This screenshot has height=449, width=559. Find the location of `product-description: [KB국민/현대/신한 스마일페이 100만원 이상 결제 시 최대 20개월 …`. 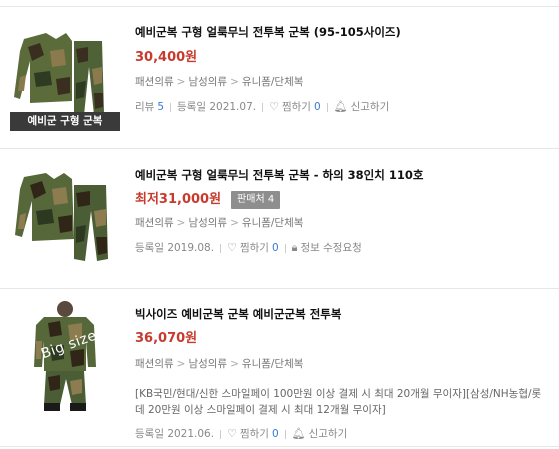

product-description: [KB국민/현대/신한 스마일페이 100만원 이상 결제 시 최대 20개월 … is located at coordinates (338, 402).